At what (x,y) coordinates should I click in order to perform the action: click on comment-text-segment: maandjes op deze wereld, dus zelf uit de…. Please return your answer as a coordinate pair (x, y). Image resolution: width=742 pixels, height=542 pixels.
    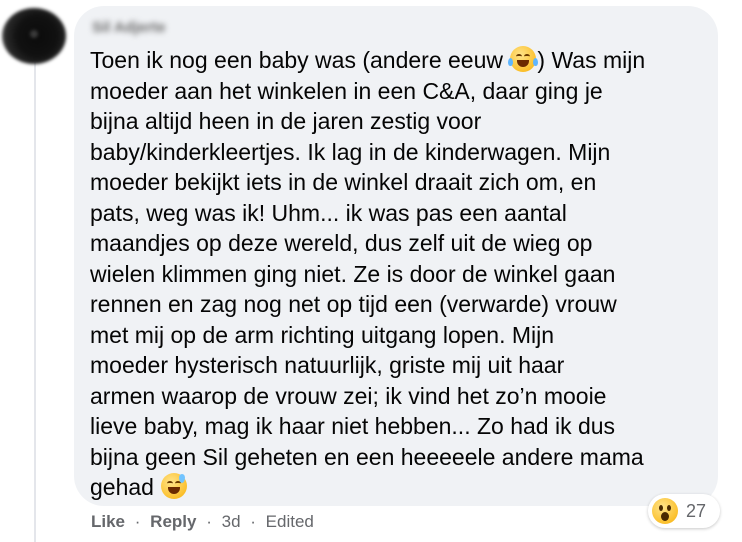
    Looking at the image, I should click on (341, 243).